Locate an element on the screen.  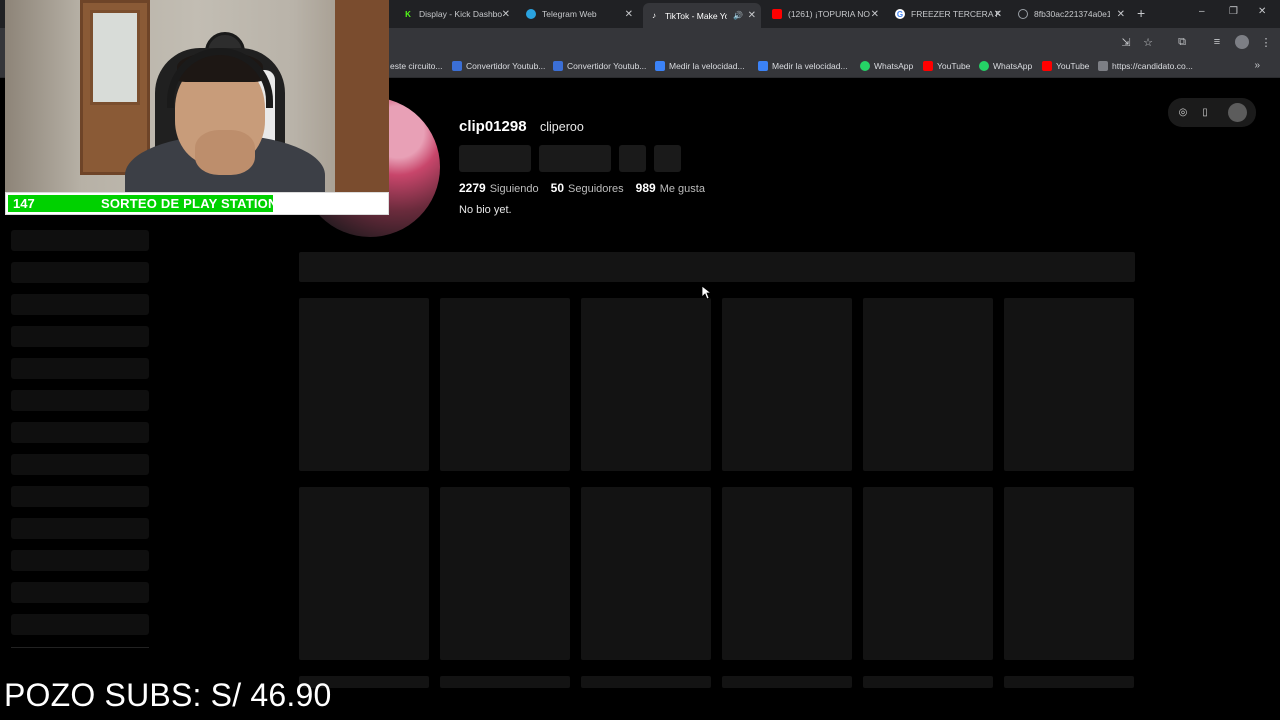
close-window-button: ✕ is located at coordinates (1262, 11).